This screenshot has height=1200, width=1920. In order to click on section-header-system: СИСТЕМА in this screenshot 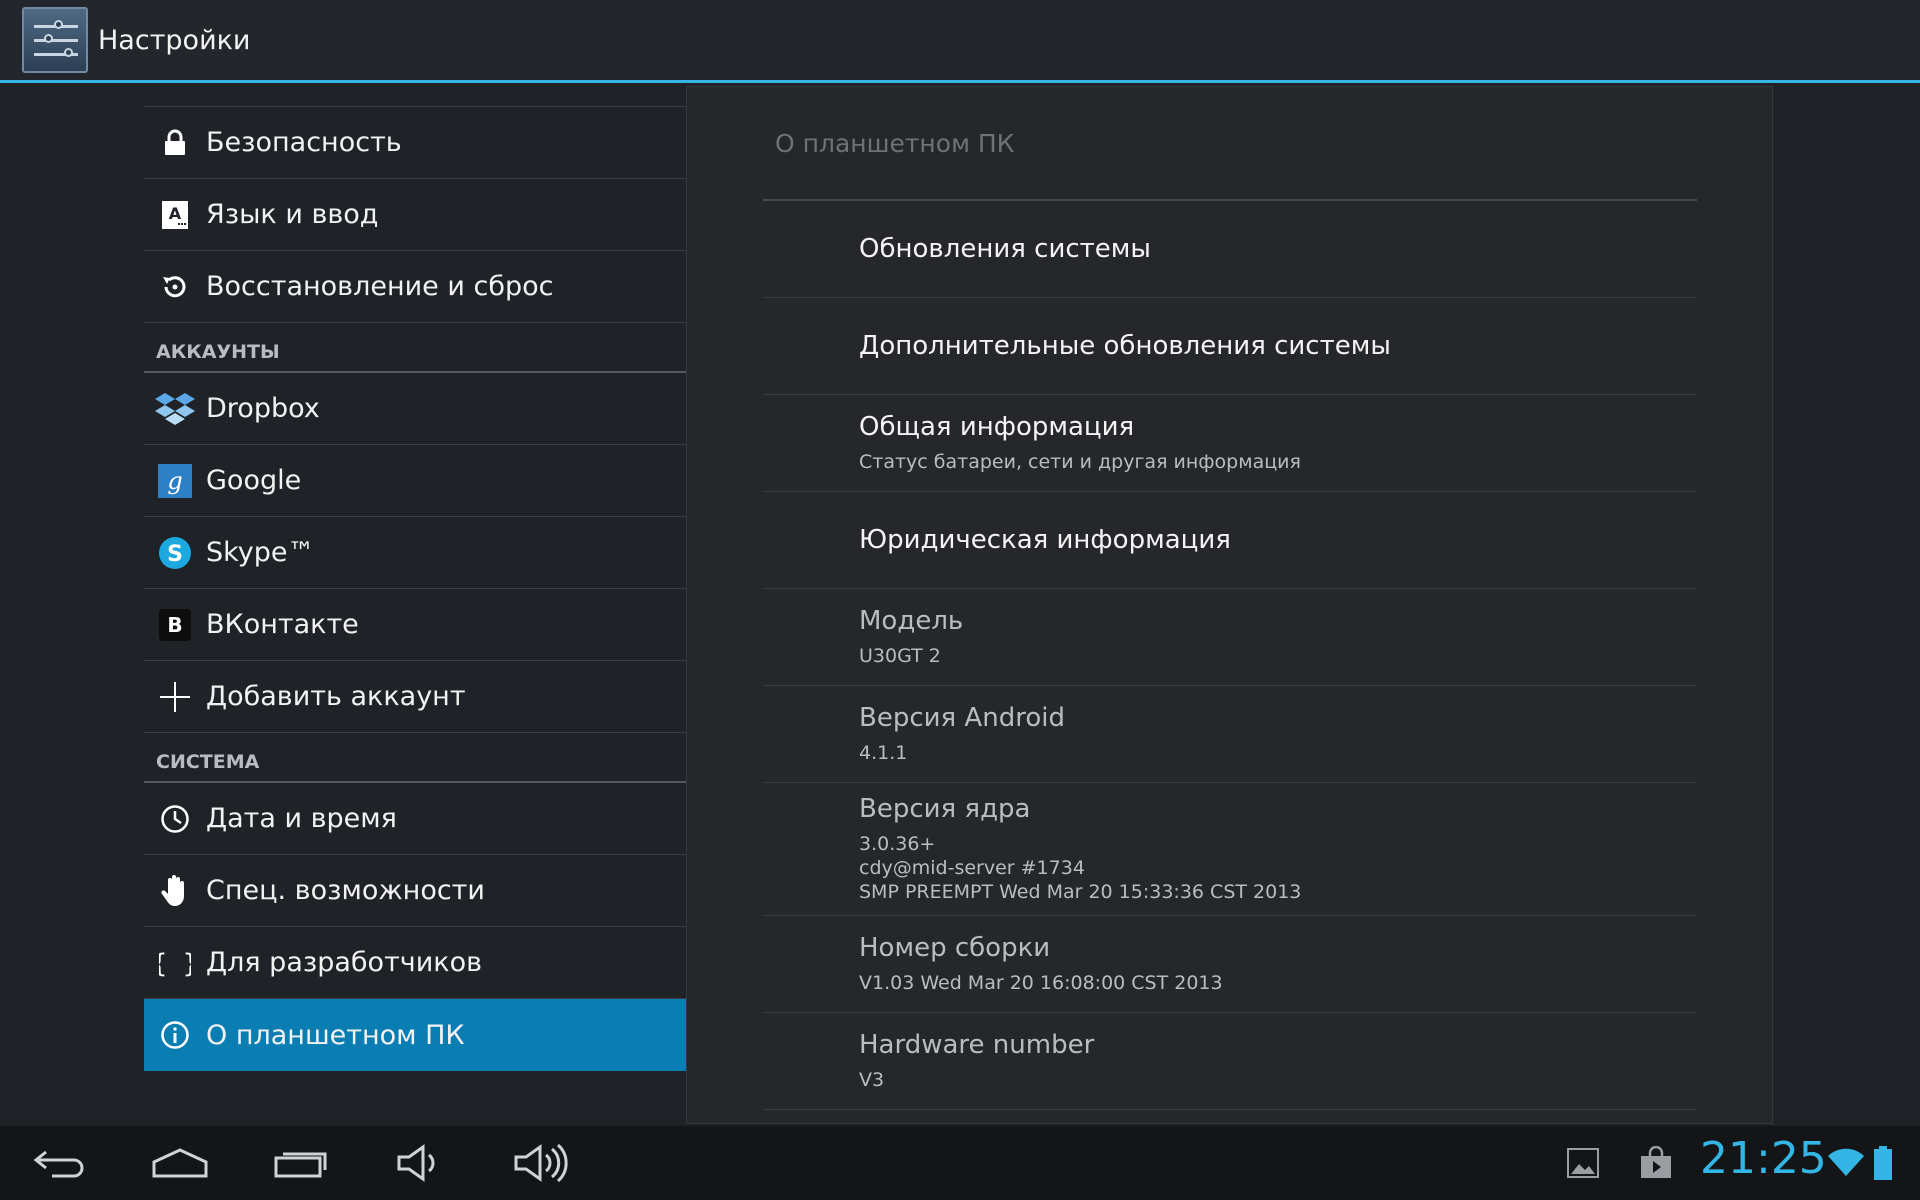, I will do `click(416, 758)`.